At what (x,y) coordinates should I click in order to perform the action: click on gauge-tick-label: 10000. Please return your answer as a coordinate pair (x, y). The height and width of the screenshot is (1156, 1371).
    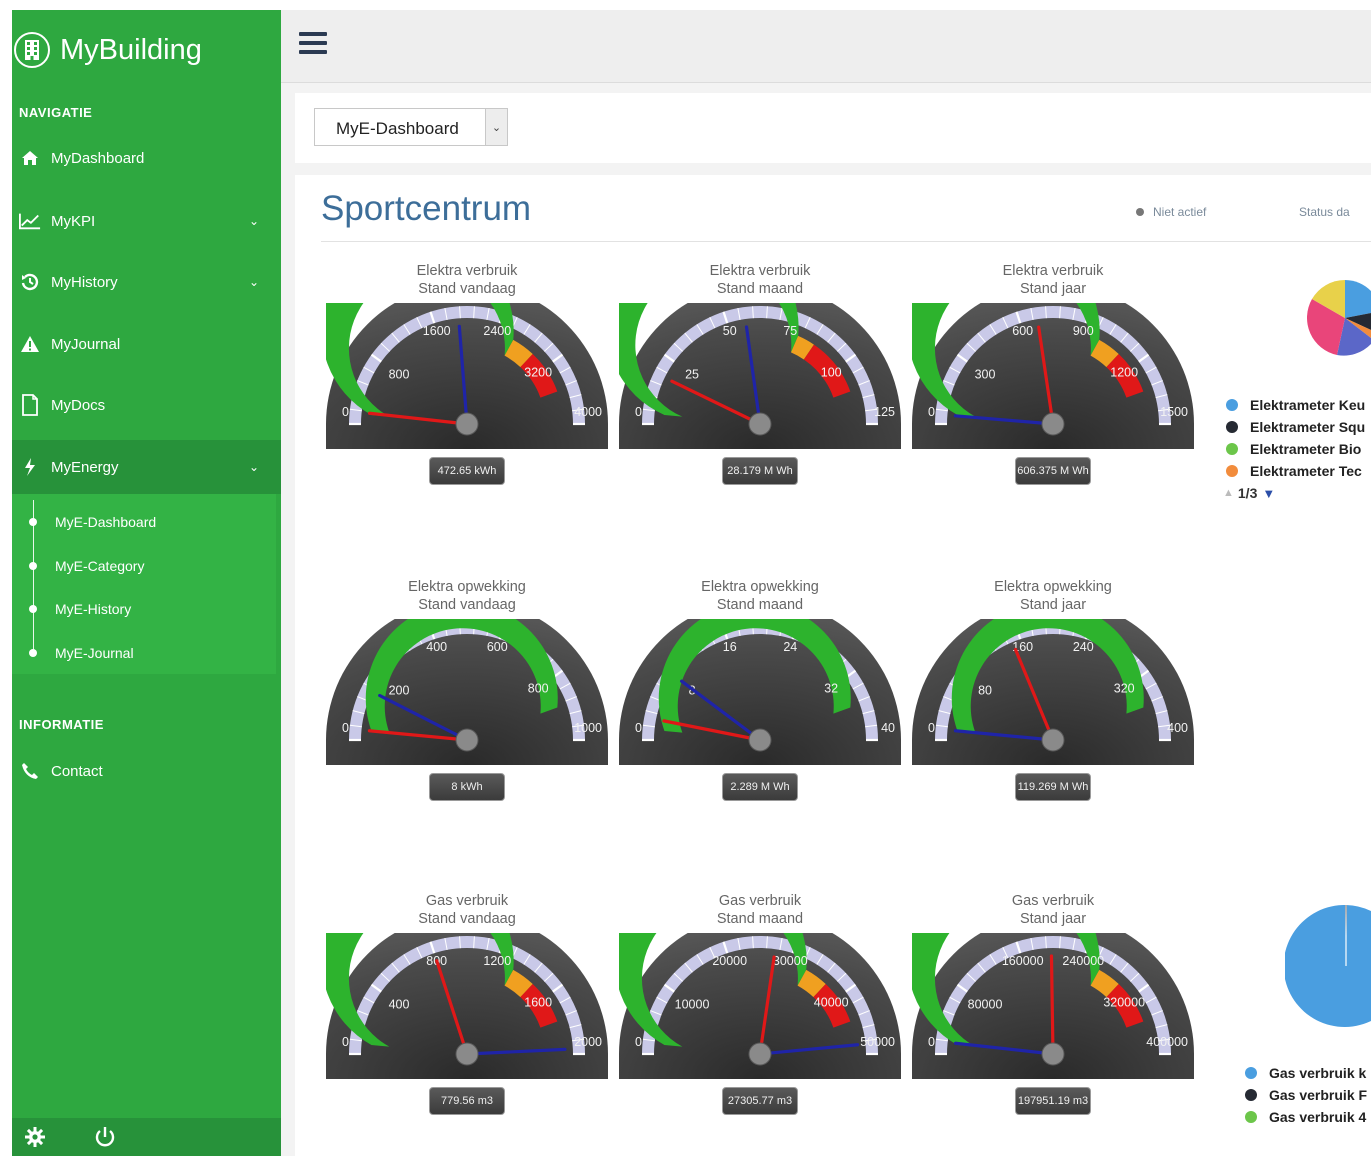
    Looking at the image, I should click on (692, 1005).